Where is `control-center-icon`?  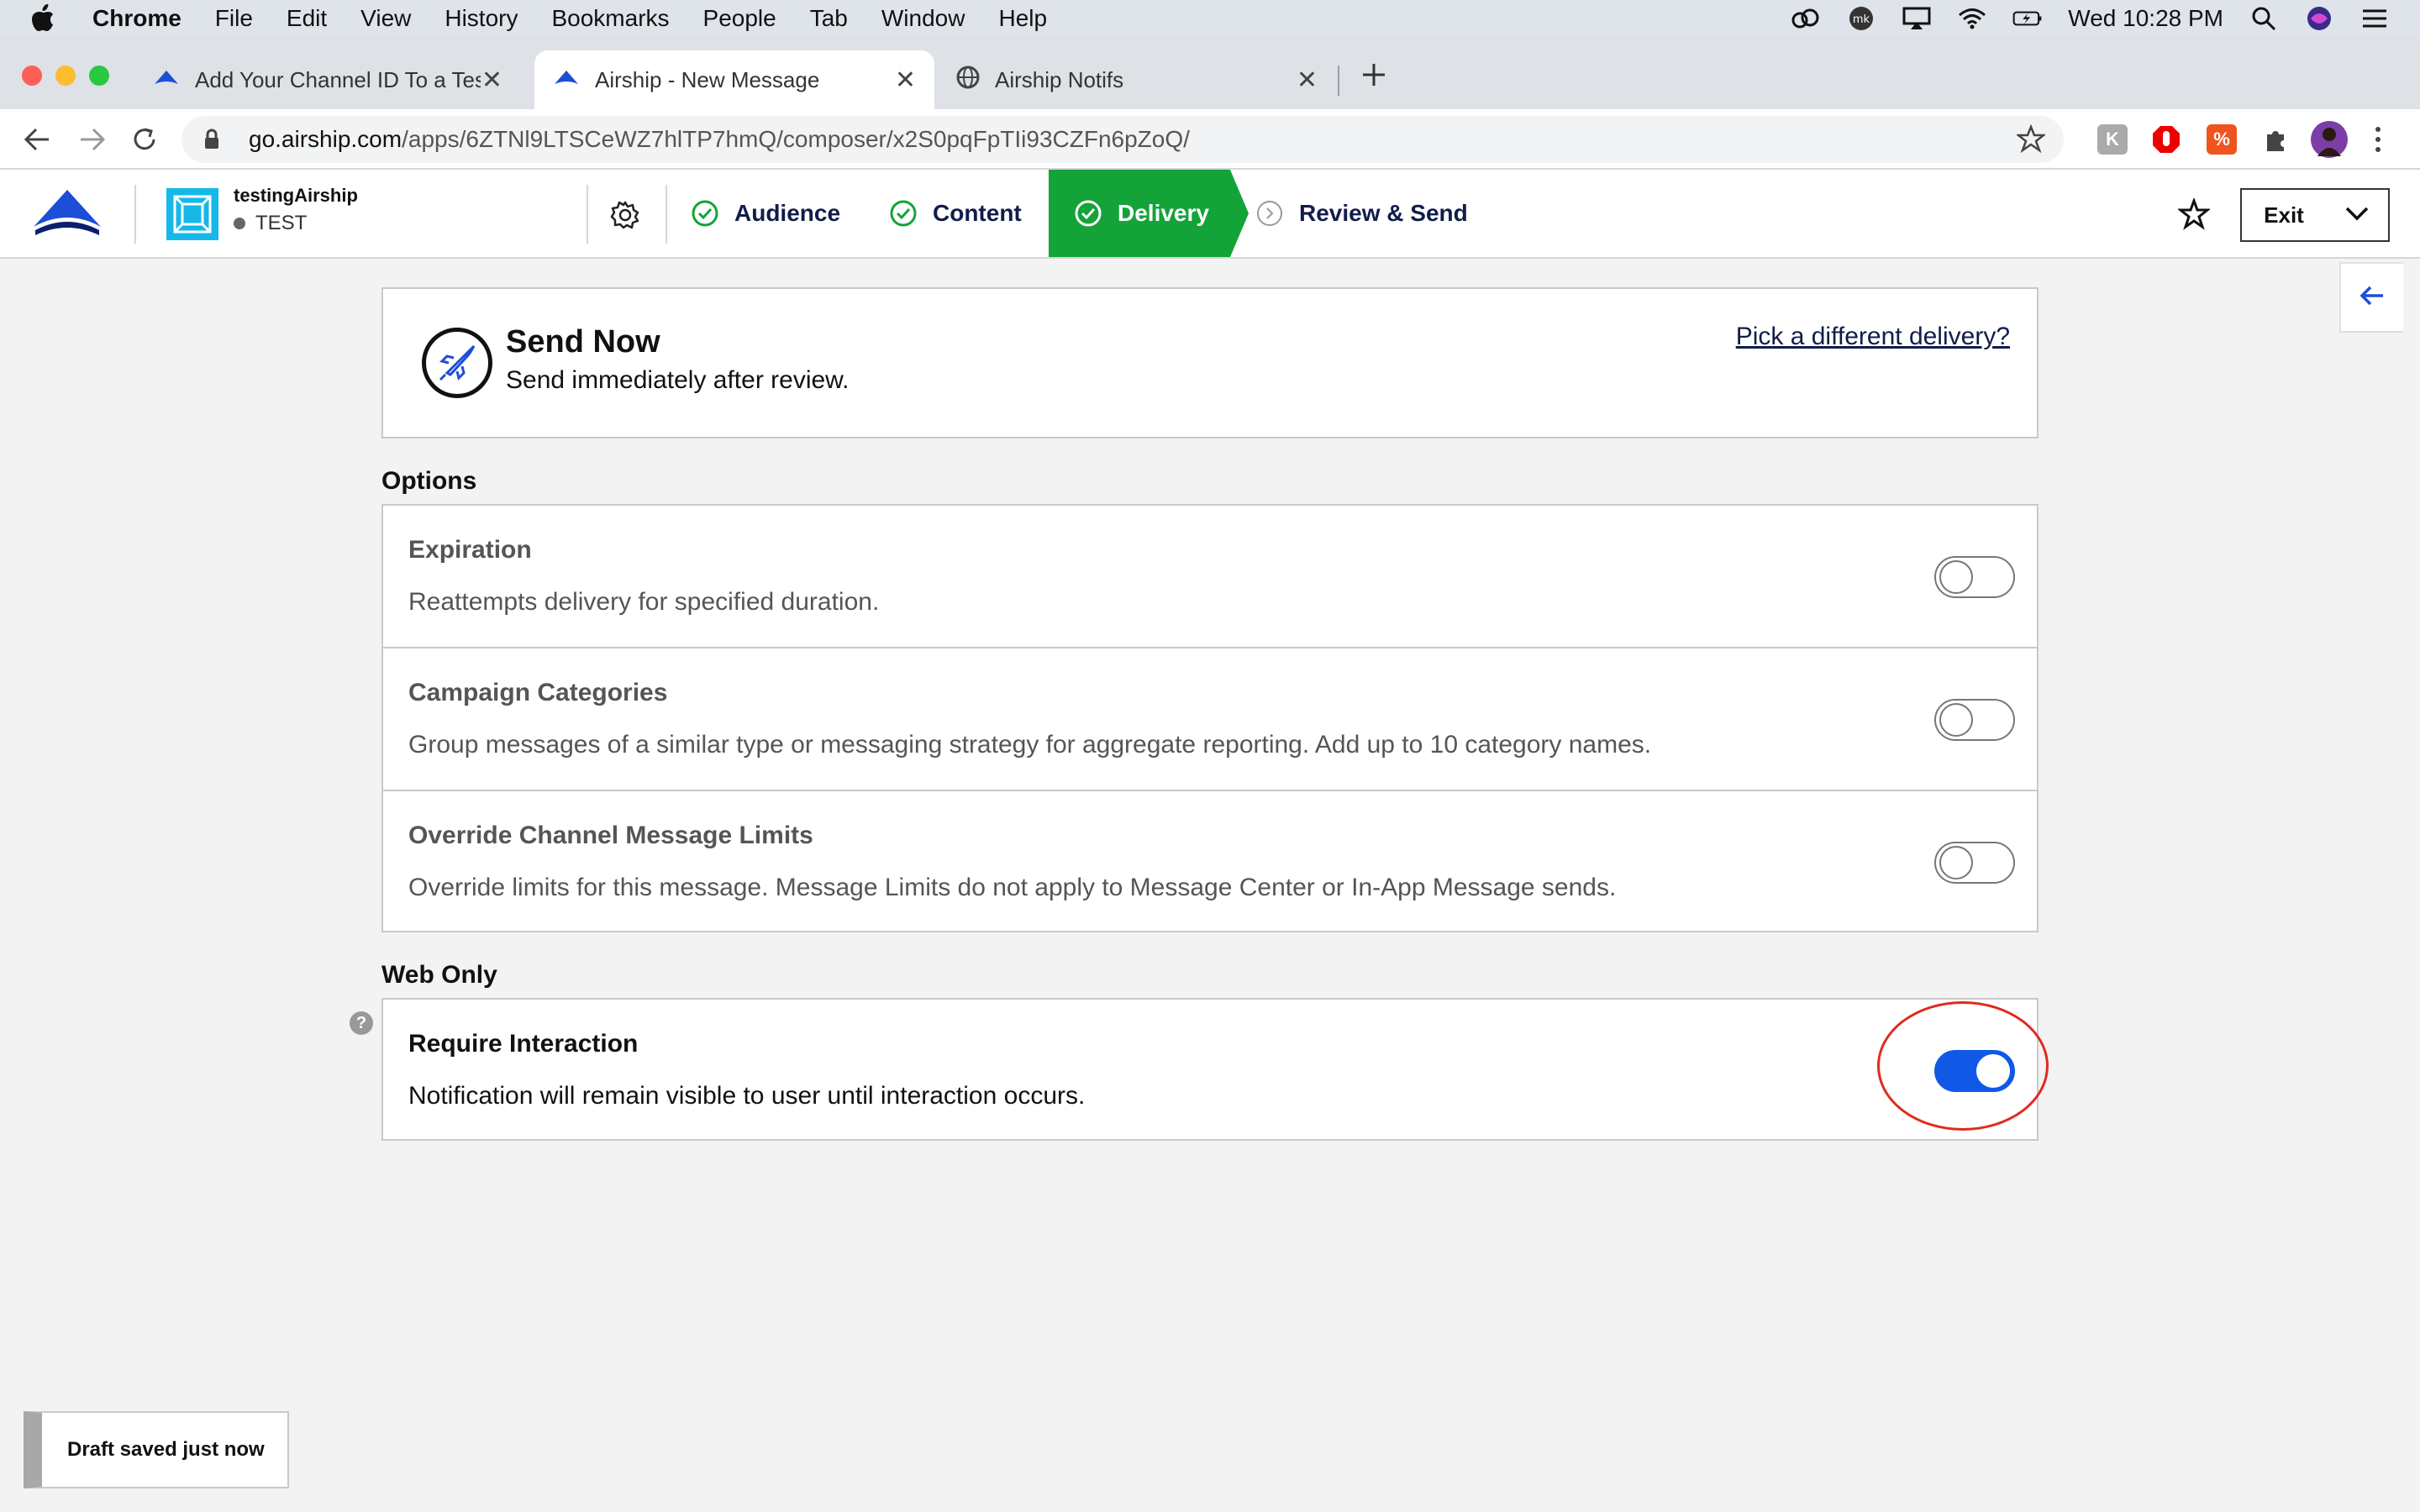 control-center-icon is located at coordinates (2375, 18).